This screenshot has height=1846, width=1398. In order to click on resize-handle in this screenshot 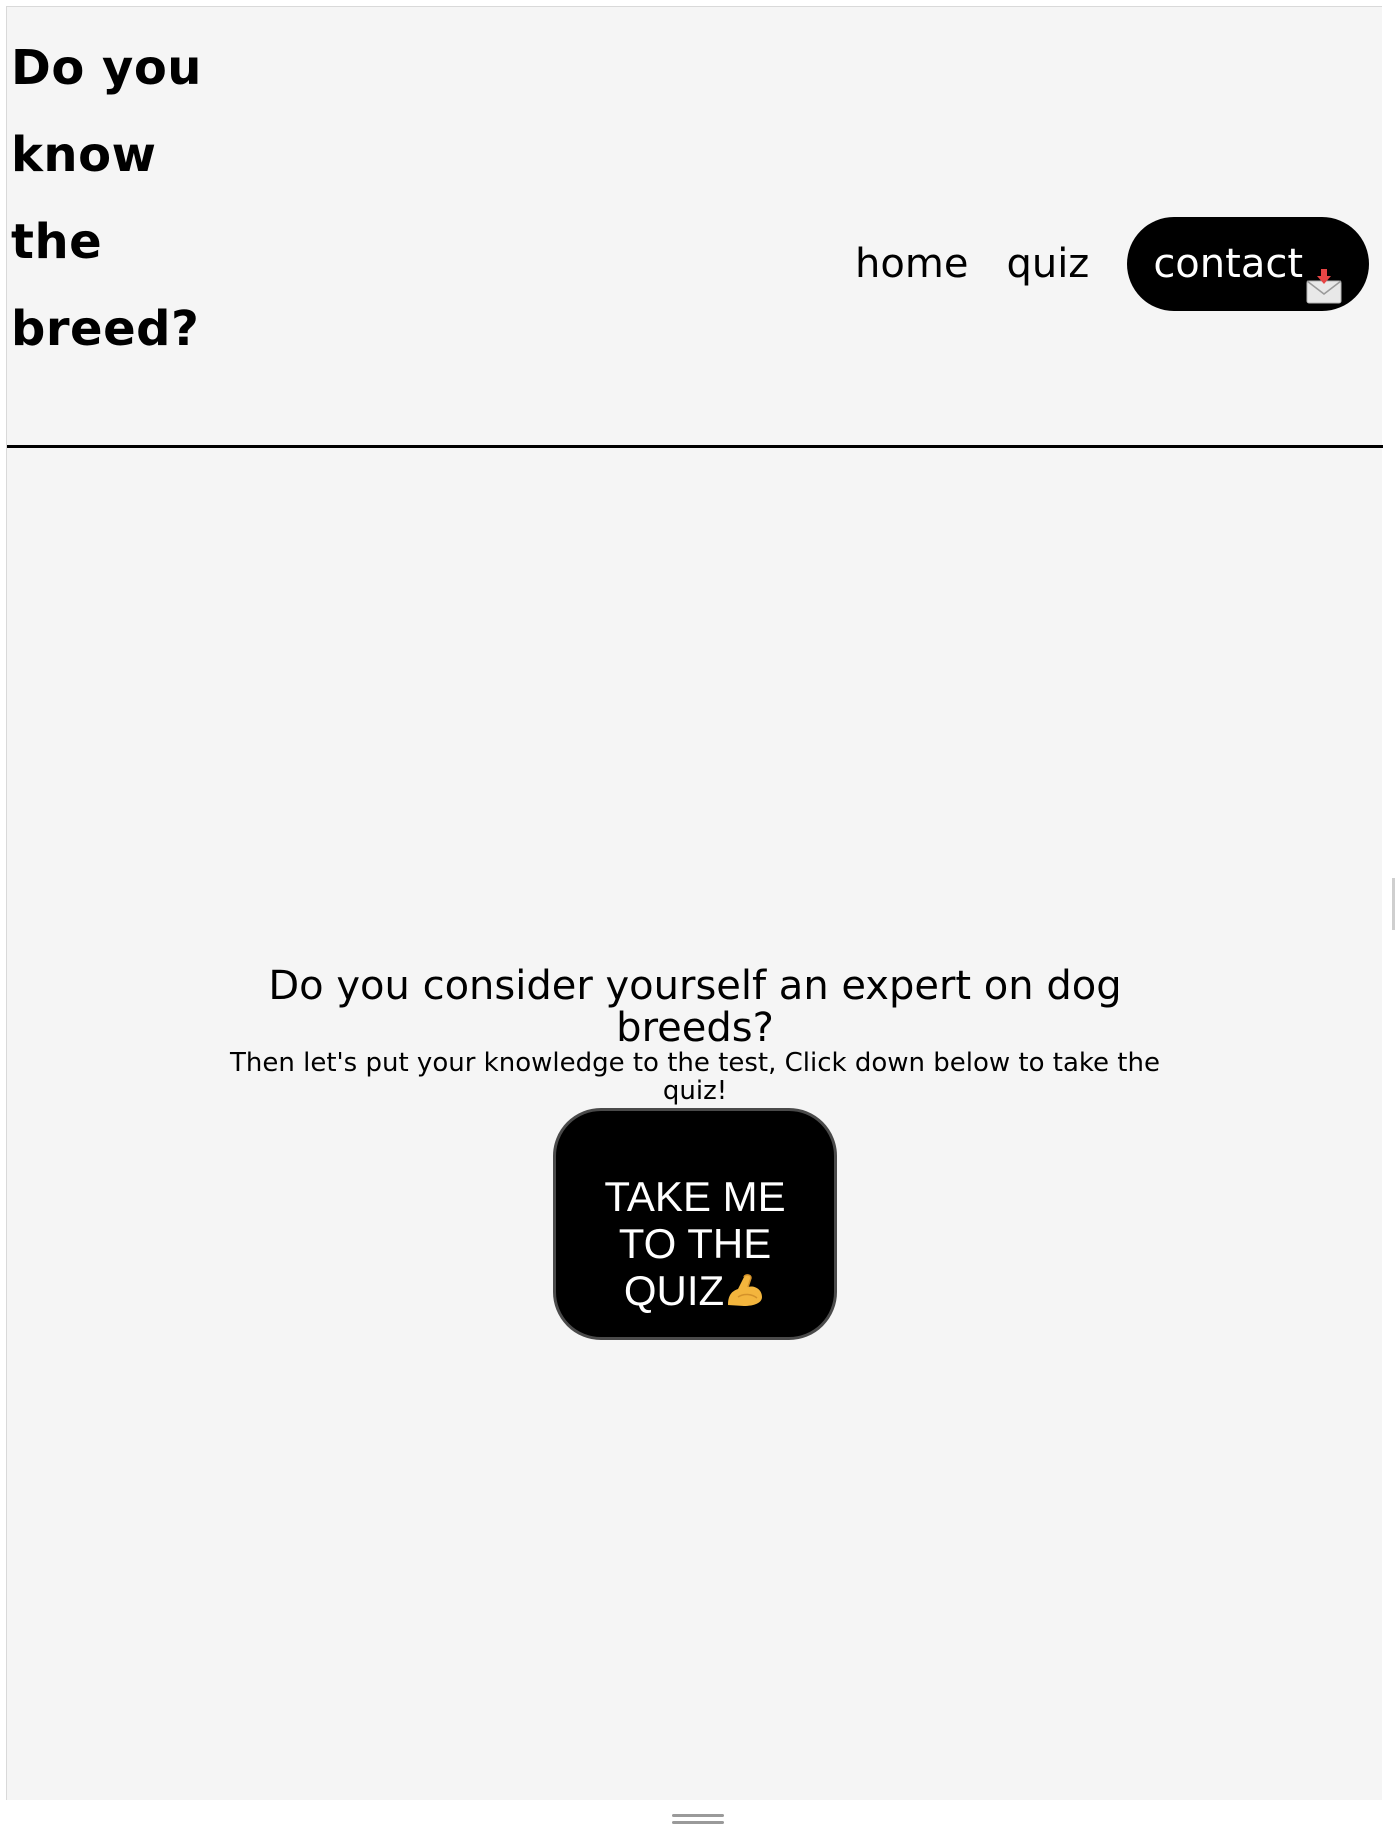, I will do `click(698, 1820)`.